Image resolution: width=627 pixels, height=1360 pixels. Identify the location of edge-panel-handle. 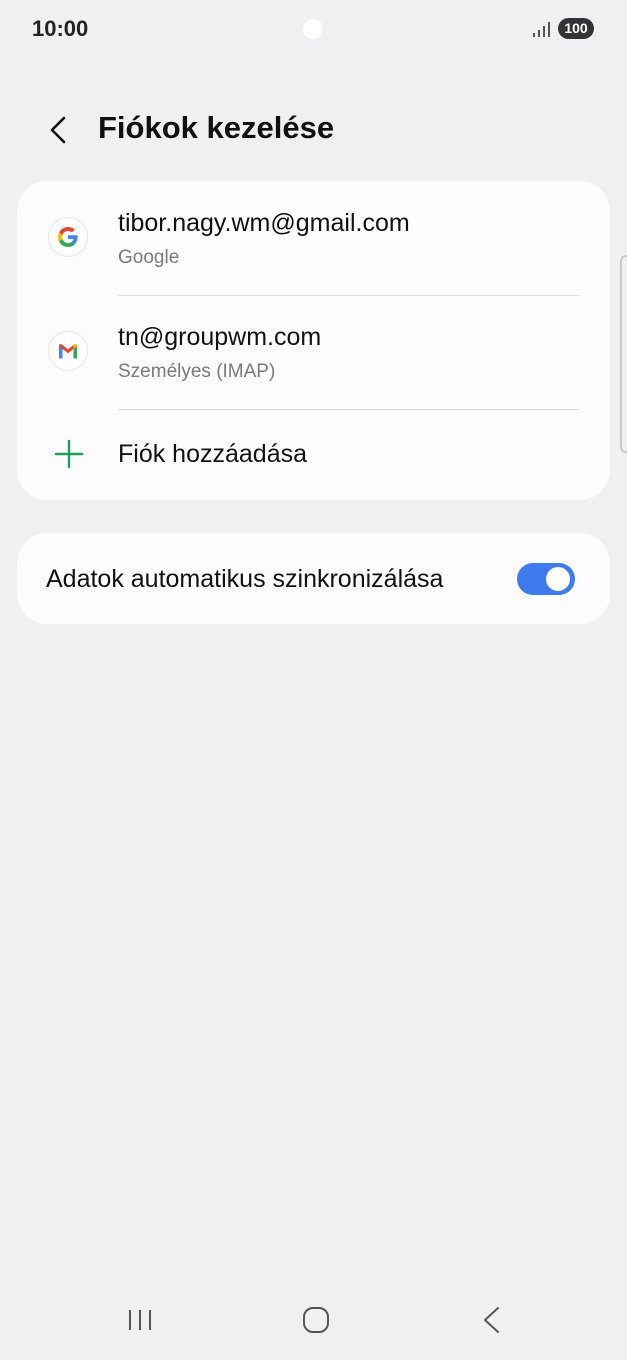
(623, 354).